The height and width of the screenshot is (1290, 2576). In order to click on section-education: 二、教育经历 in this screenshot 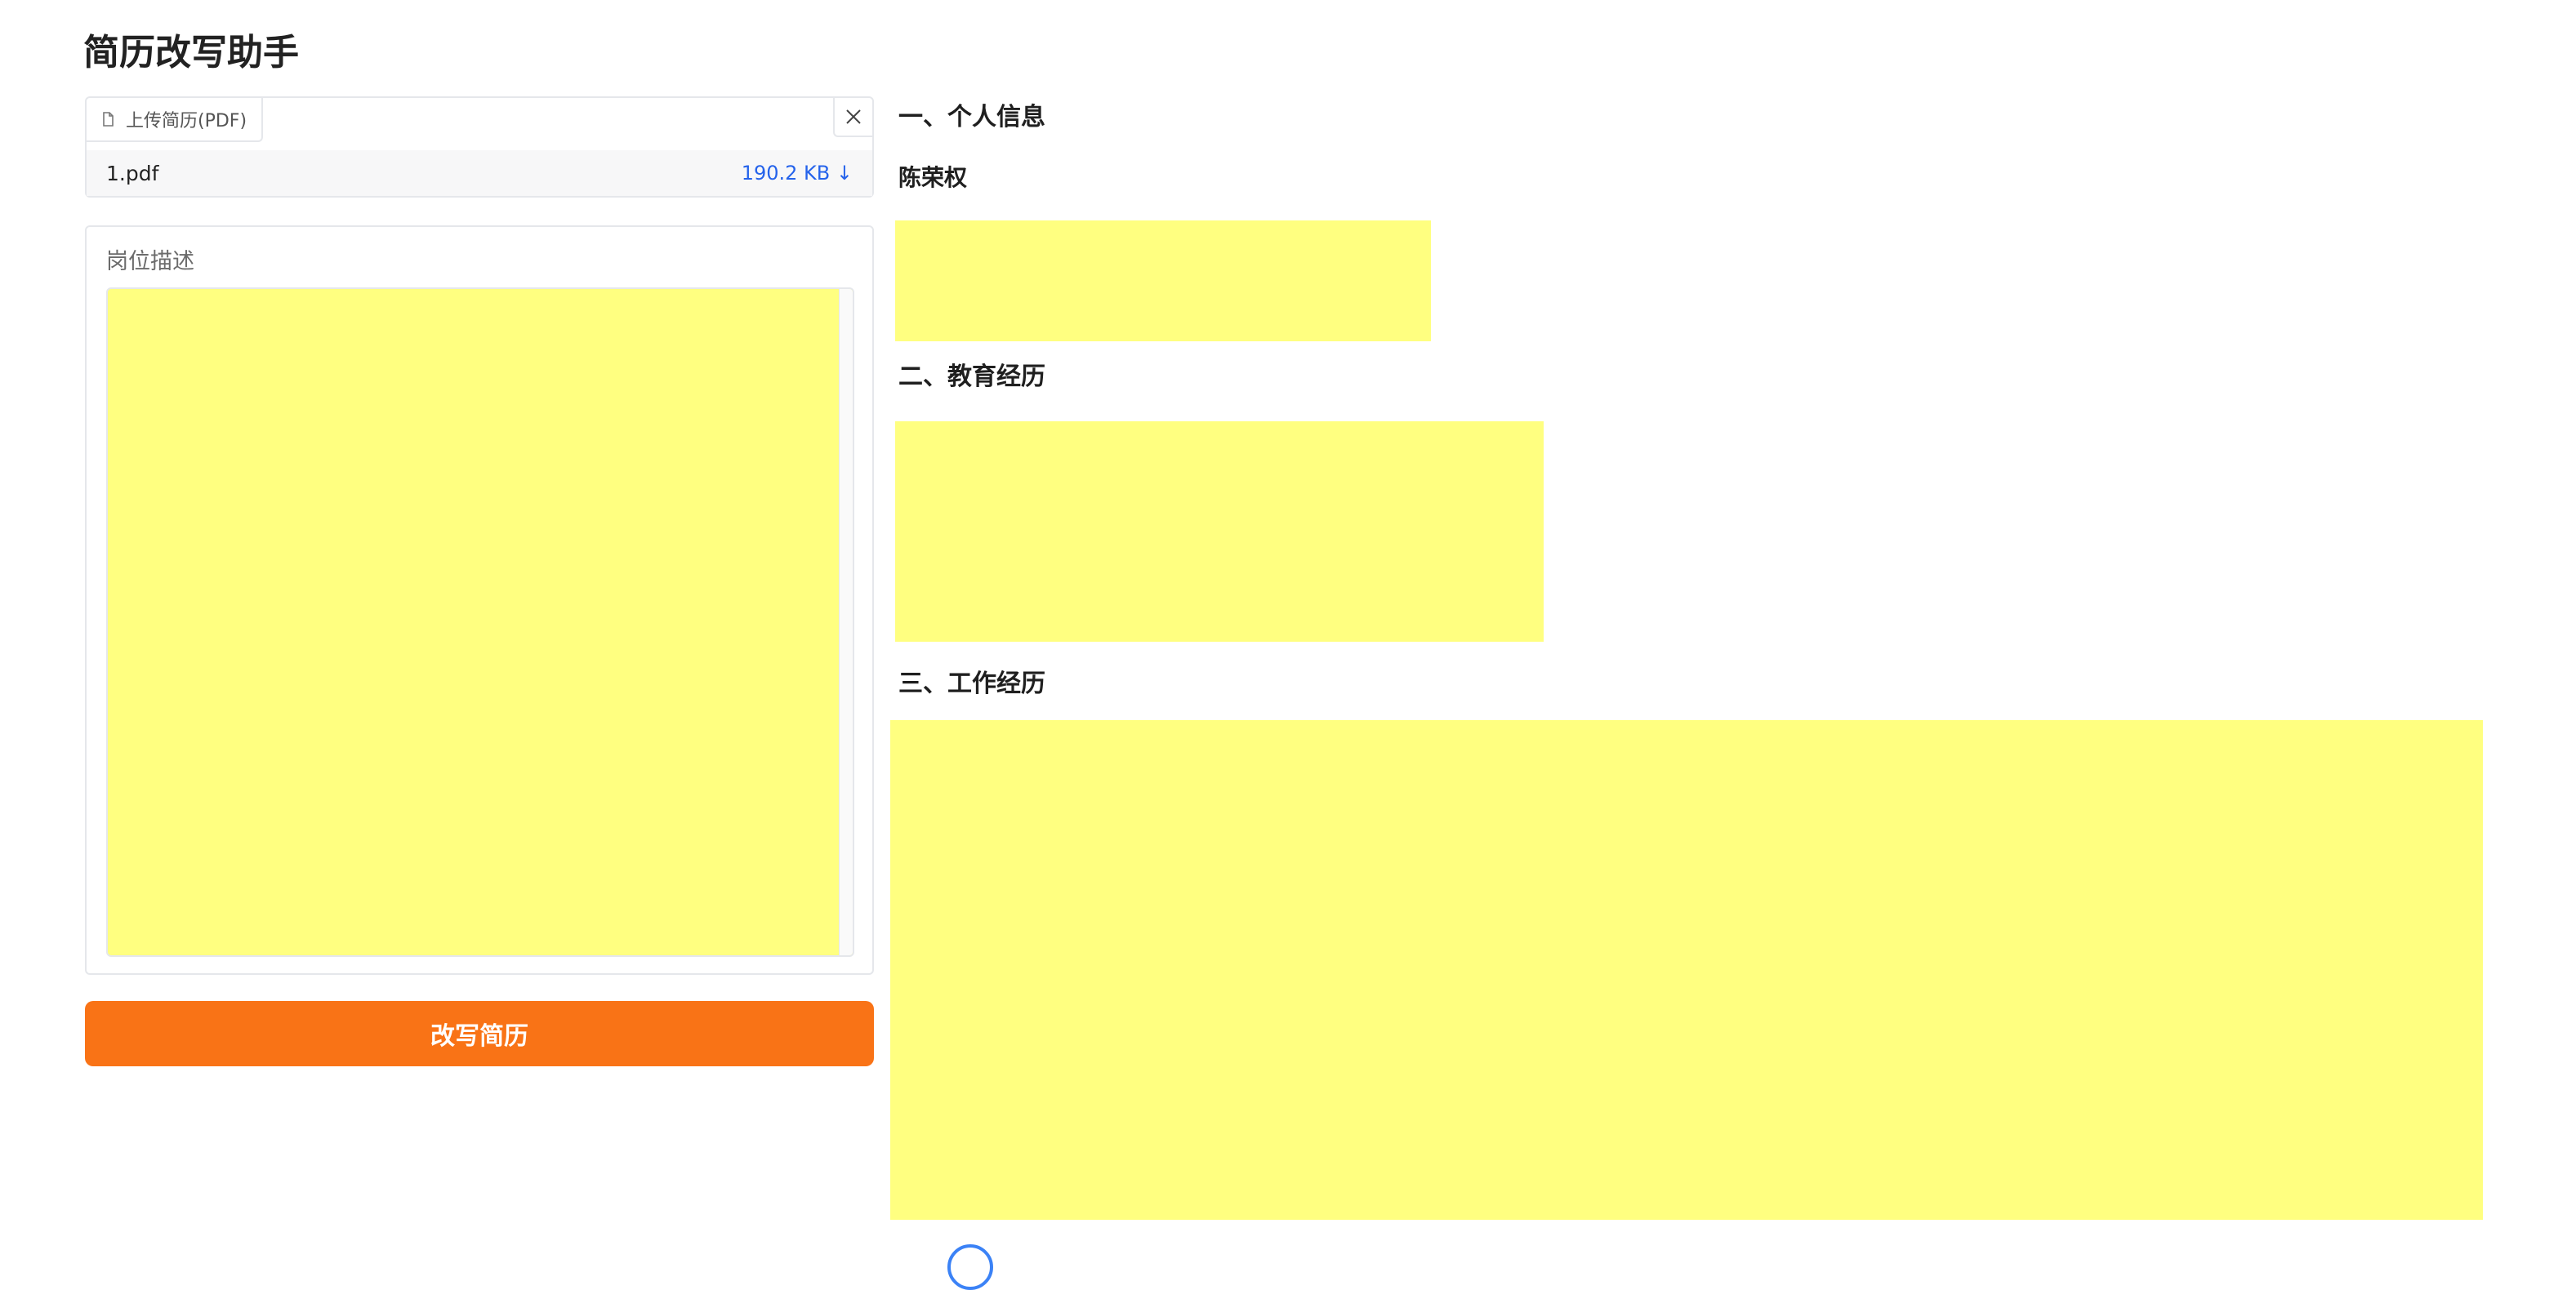, I will do `click(971, 377)`.